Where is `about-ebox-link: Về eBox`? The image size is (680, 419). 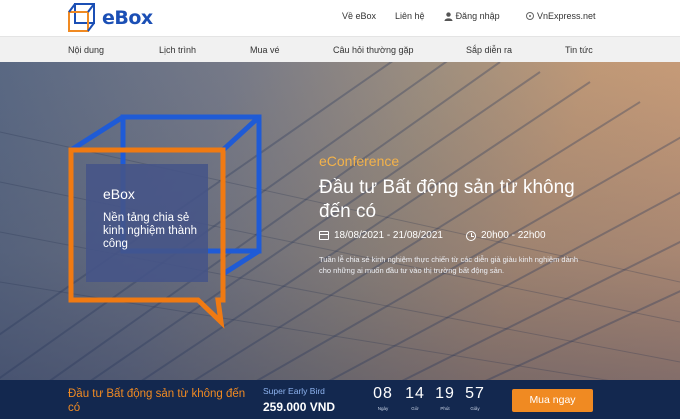 about-ebox-link: Về eBox is located at coordinates (359, 16).